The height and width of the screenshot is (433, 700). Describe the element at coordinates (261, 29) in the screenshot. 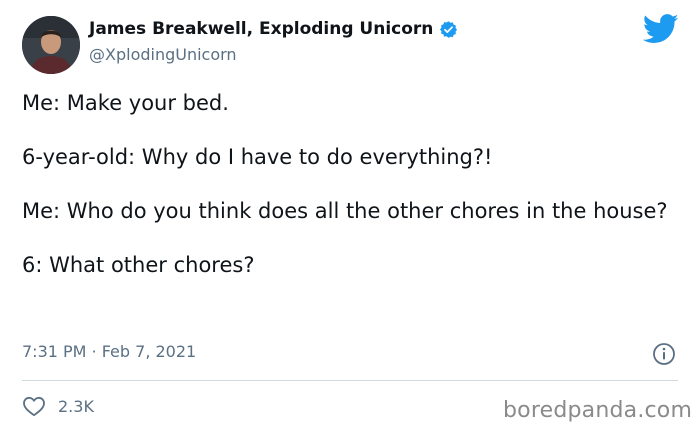

I see `author-name: James Breakwell, Exploding Unicorn` at that location.